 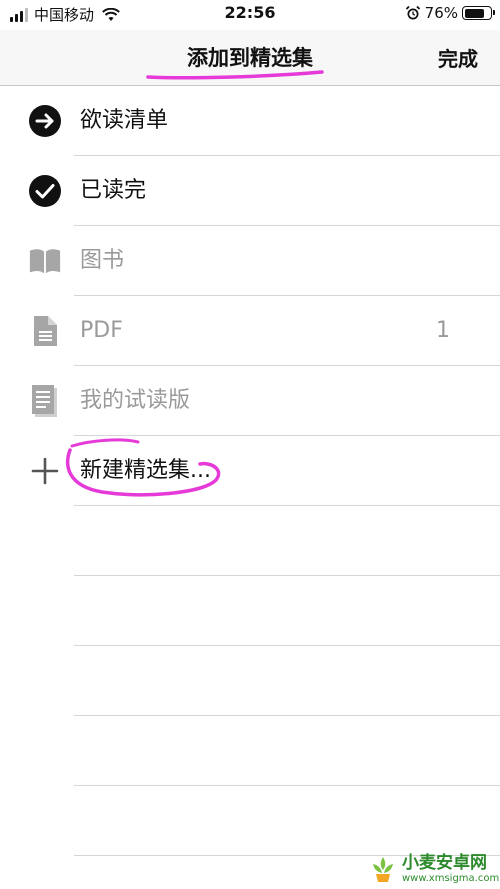 What do you see at coordinates (45, 121) in the screenshot?
I see `arrow-right-circle-icon` at bounding box center [45, 121].